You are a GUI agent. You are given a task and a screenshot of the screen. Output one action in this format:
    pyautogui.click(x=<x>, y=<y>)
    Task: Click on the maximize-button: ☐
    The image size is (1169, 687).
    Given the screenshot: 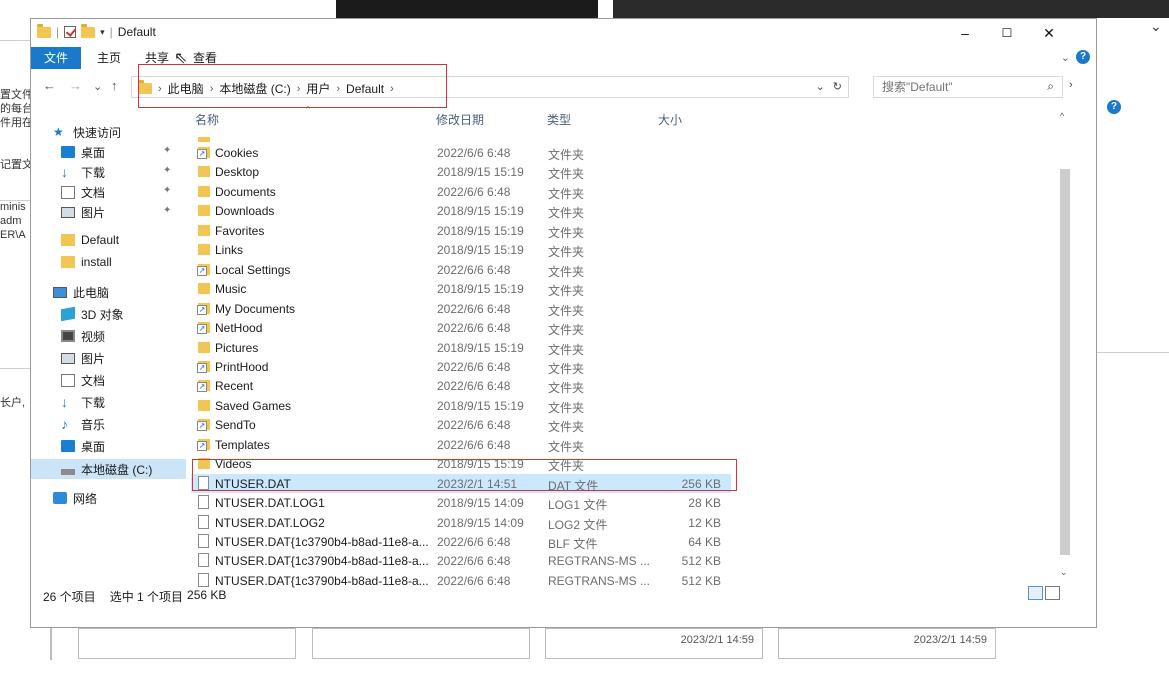 What is the action you would take?
    pyautogui.click(x=1007, y=33)
    